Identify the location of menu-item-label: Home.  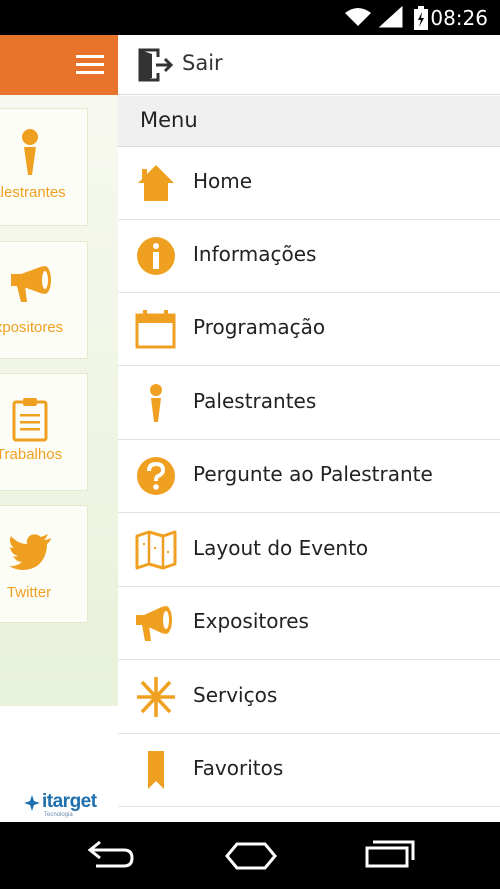
(223, 181).